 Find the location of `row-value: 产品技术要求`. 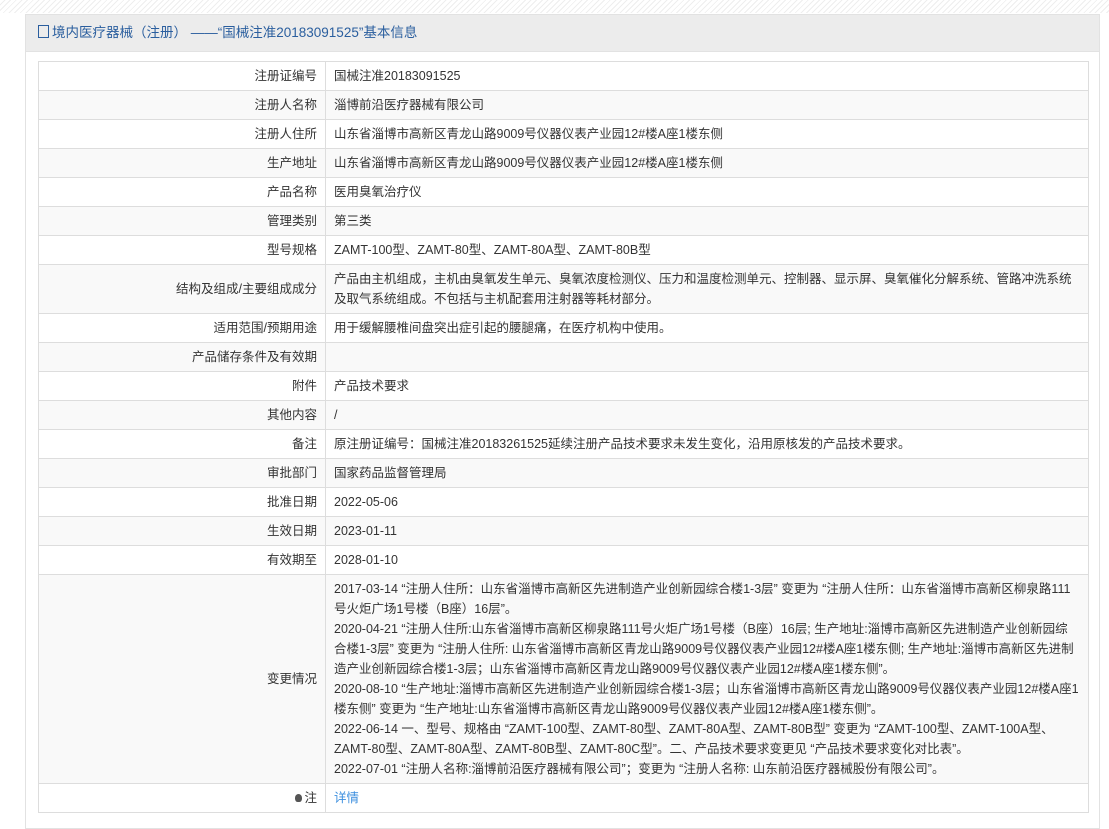

row-value: 产品技术要求 is located at coordinates (707, 386).